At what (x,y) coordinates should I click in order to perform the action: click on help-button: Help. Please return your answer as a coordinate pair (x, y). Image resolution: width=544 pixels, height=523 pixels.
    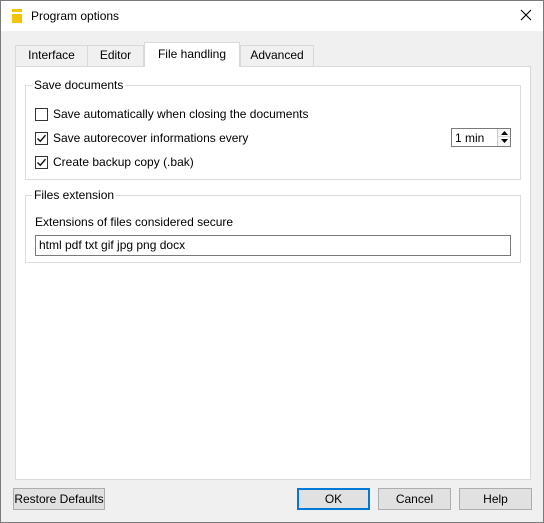
    Looking at the image, I should click on (495, 499).